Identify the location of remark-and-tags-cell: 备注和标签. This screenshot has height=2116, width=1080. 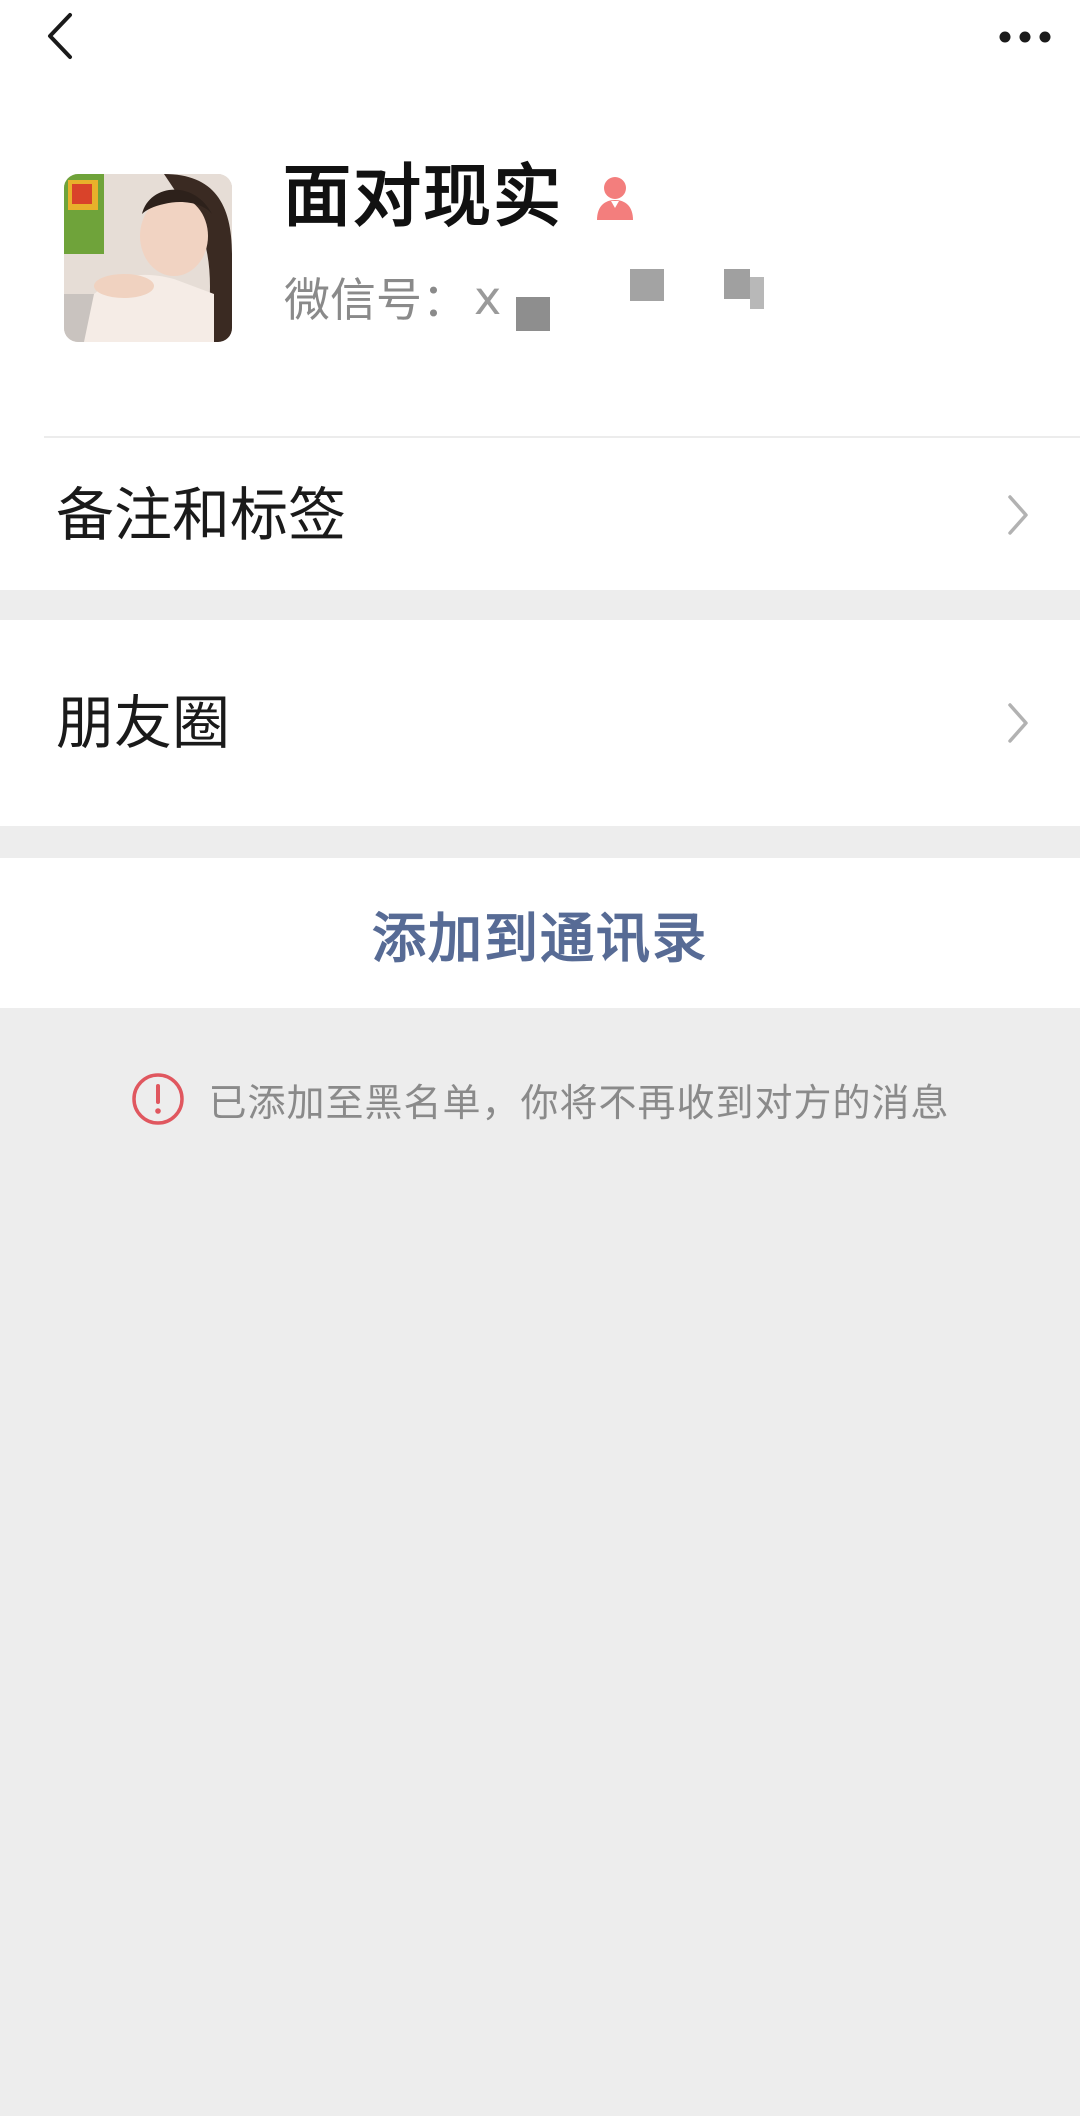
(540, 515).